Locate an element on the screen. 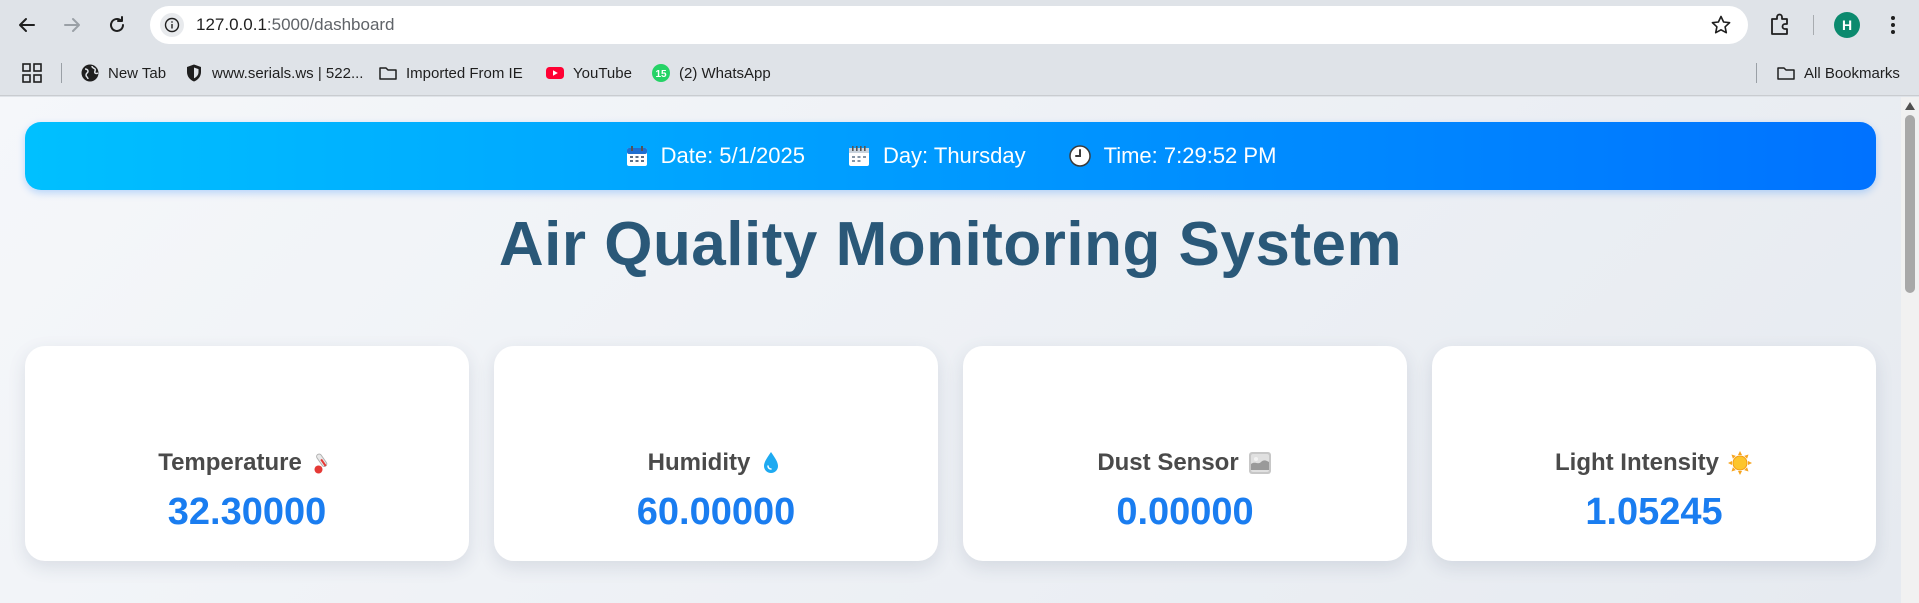  card-label: Humidity is located at coordinates (716, 463).